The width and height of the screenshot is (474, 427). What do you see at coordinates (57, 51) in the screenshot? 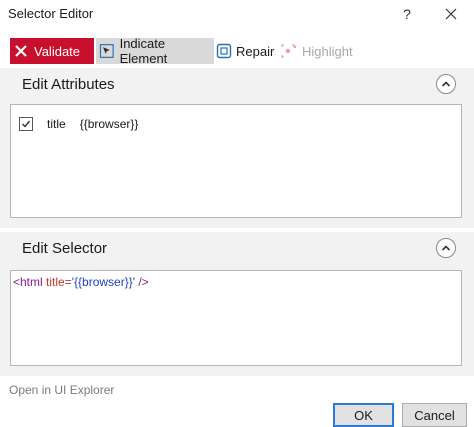
I see `validate-label: Validate` at bounding box center [57, 51].